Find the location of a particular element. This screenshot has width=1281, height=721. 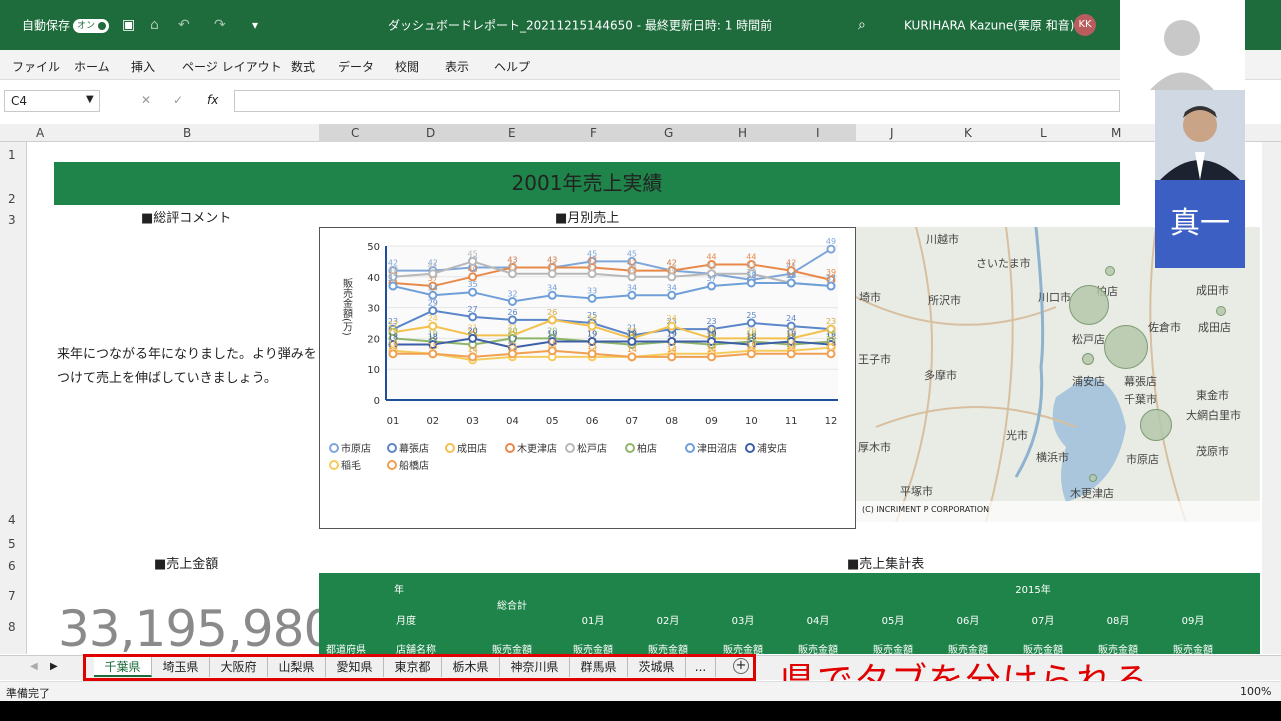

zoom-level: 100% is located at coordinates (1255, 691).